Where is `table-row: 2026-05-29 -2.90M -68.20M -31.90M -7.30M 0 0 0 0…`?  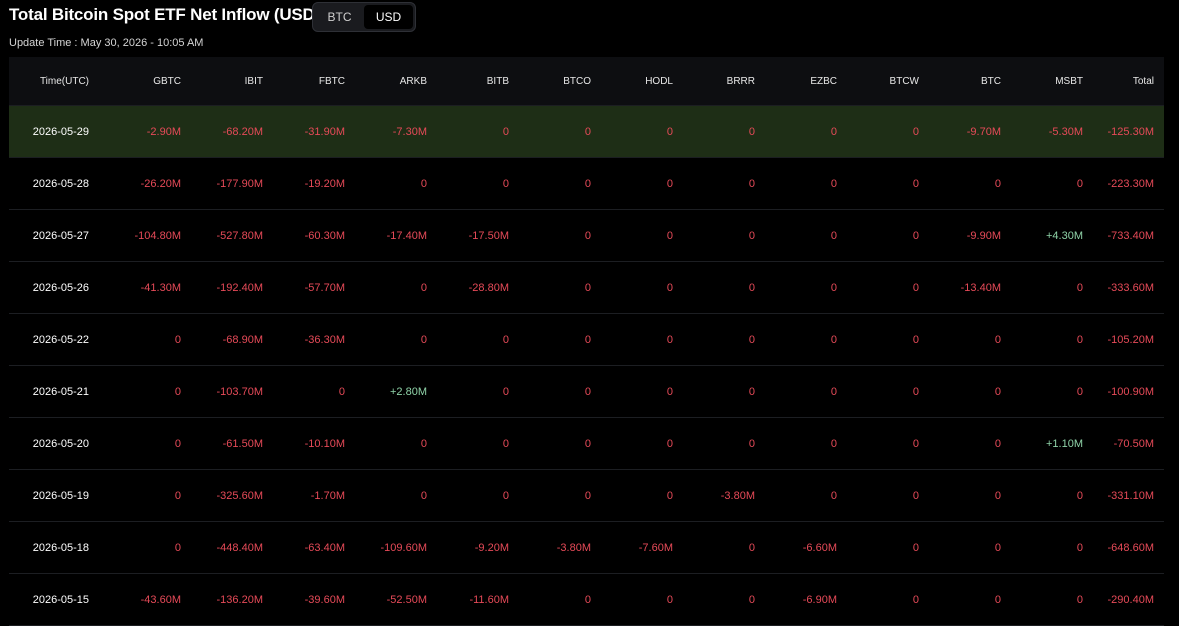
table-row: 2026-05-29 -2.90M -68.20M -31.90M -7.30M 0 0 0 0… is located at coordinates (586, 132).